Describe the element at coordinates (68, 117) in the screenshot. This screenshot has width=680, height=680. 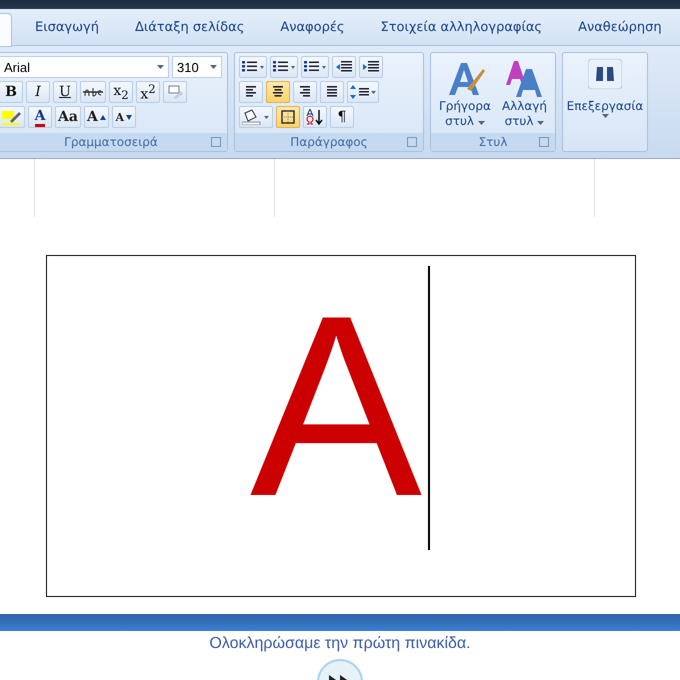
I see `font-style-button: Aa` at that location.